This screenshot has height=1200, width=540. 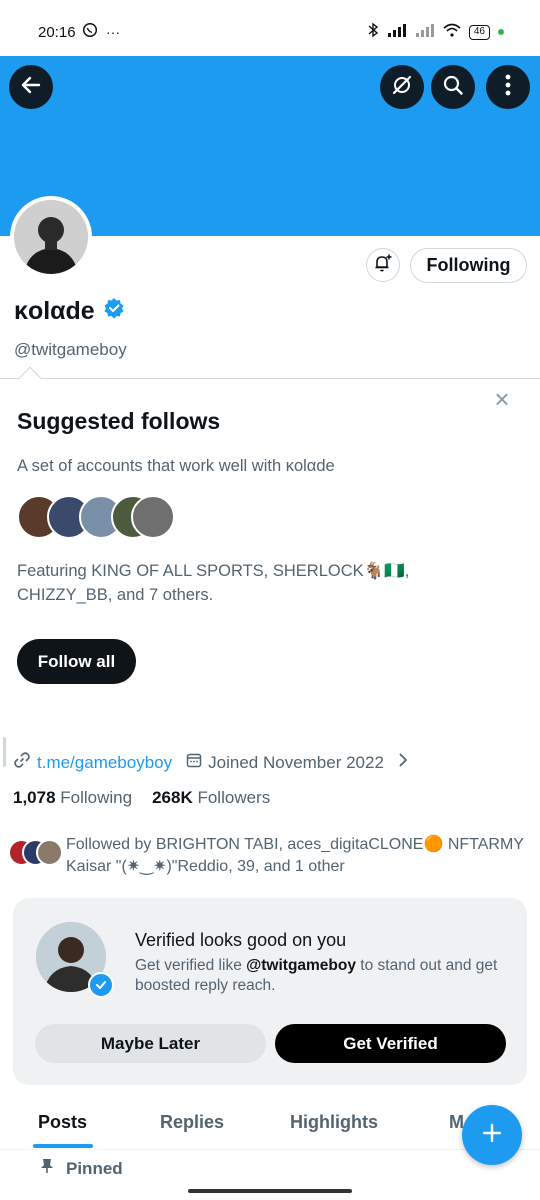 What do you see at coordinates (296, 762) in the screenshot?
I see `joined-date: Joined November 2022` at bounding box center [296, 762].